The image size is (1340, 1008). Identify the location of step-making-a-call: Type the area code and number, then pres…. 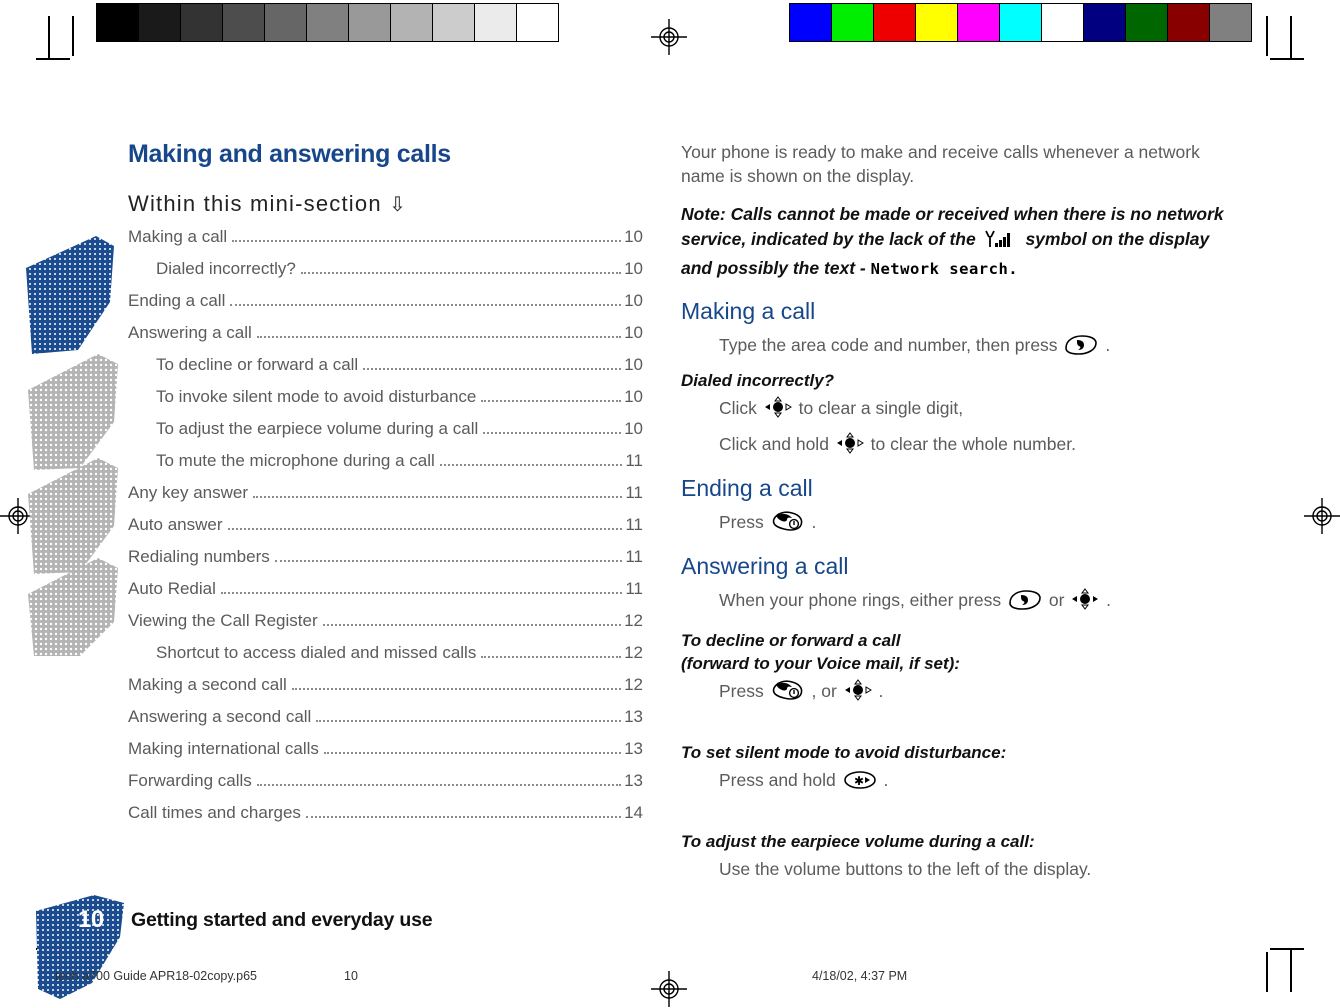
(953, 347).